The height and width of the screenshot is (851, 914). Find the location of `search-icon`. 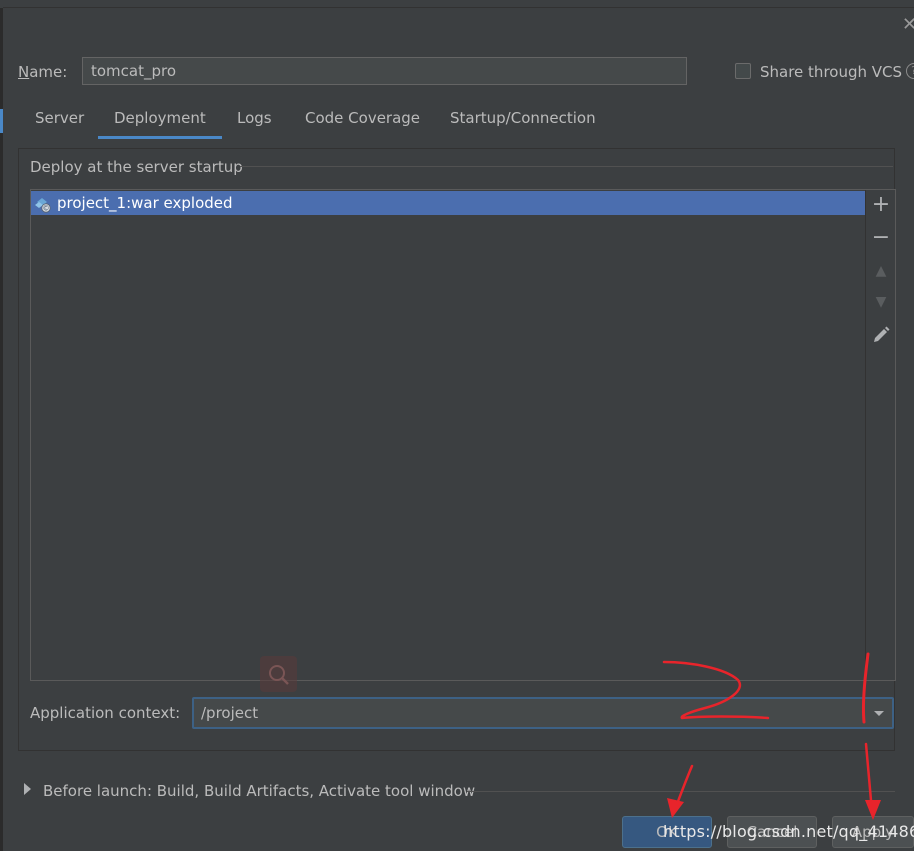

search-icon is located at coordinates (279, 675).